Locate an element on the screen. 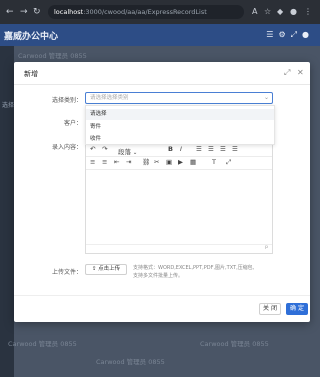 Image resolution: width=320 pixels, height=377 pixels. clear-format-icon: T is located at coordinates (214, 162).